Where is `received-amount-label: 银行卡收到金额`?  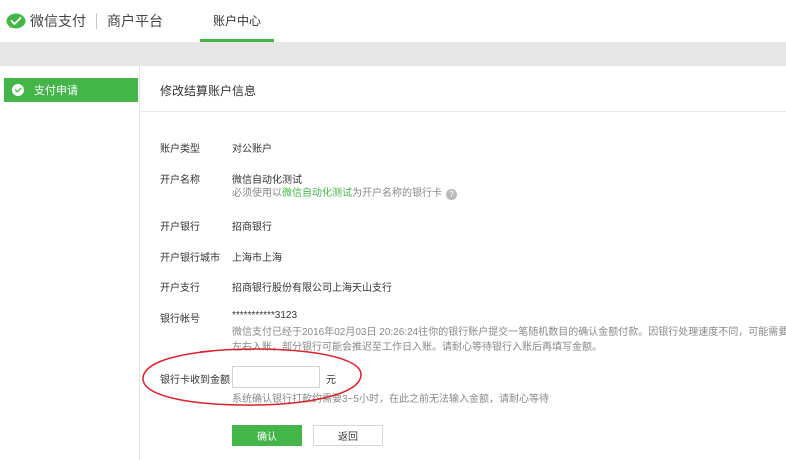 received-amount-label: 银行卡收到金额 is located at coordinates (195, 380).